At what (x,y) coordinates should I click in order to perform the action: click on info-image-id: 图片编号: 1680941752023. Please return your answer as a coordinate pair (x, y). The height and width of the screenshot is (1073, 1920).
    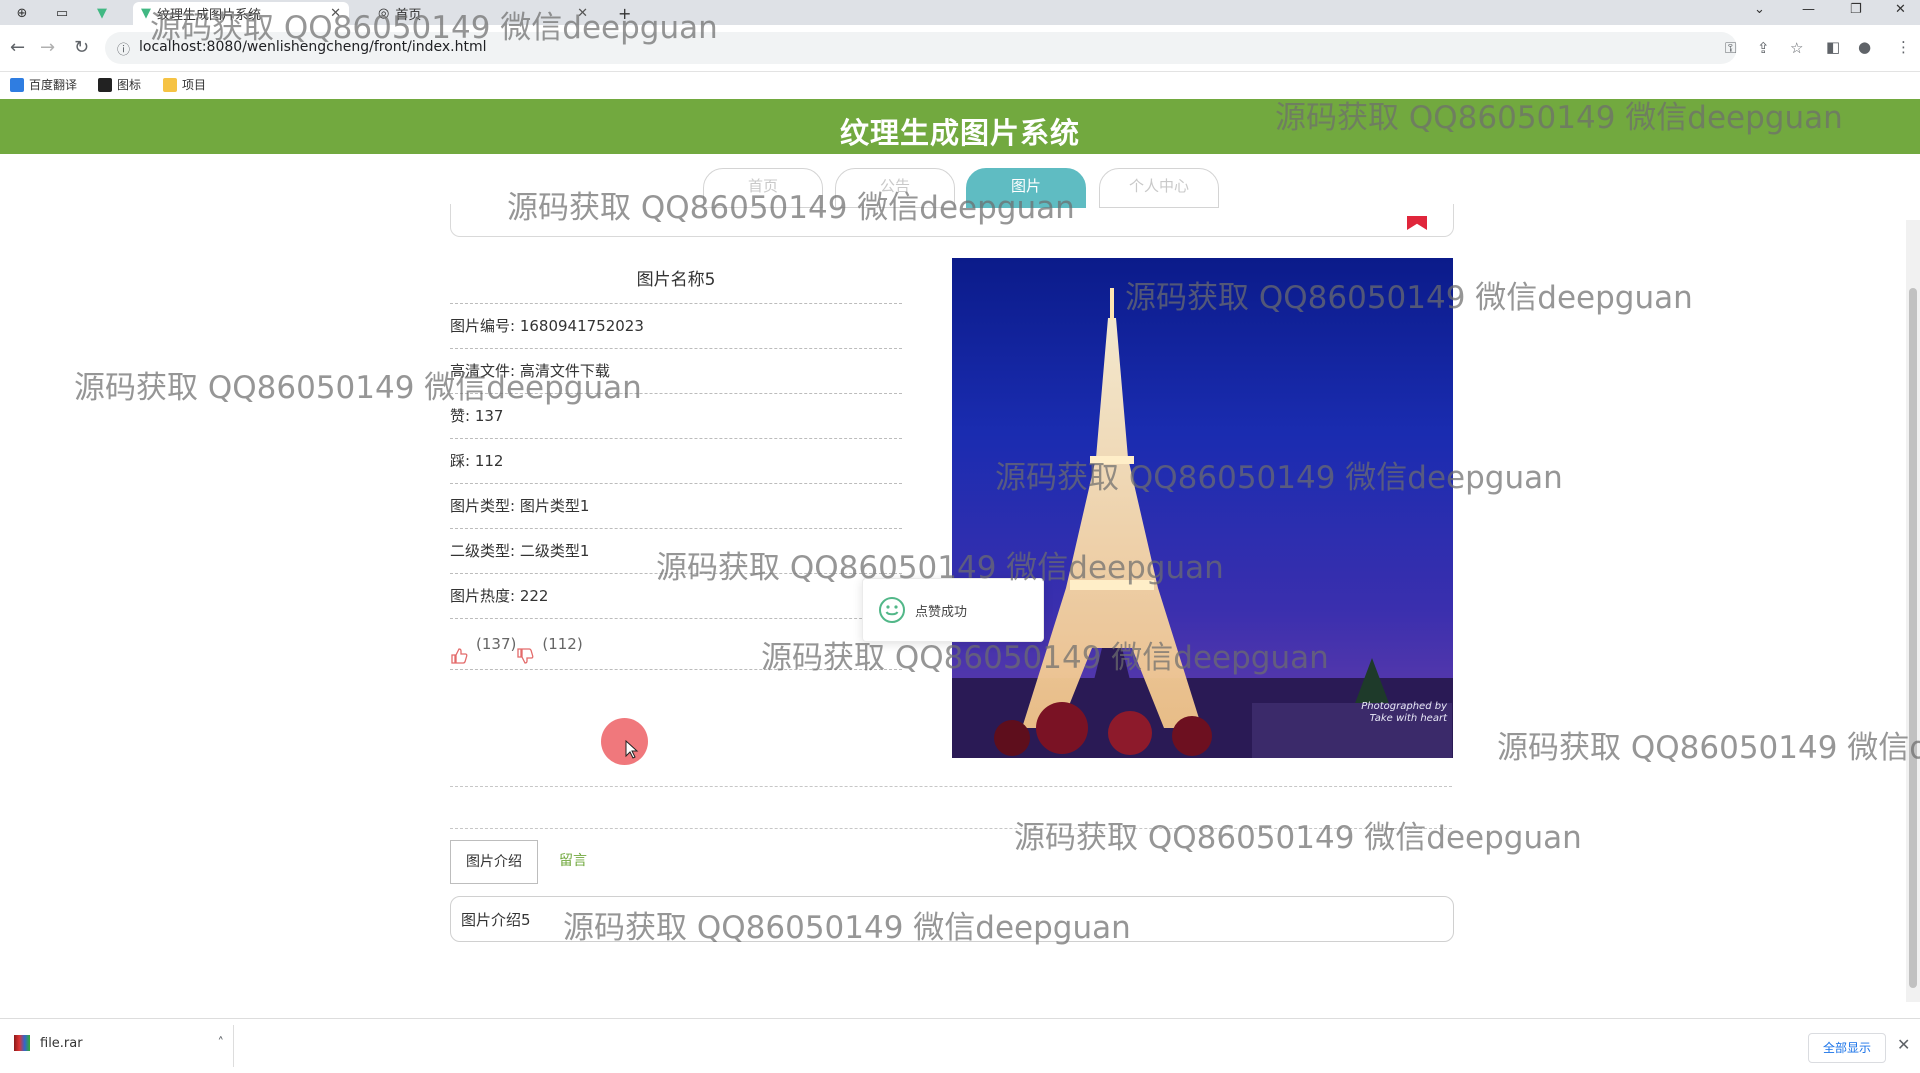
    Looking at the image, I should click on (676, 326).